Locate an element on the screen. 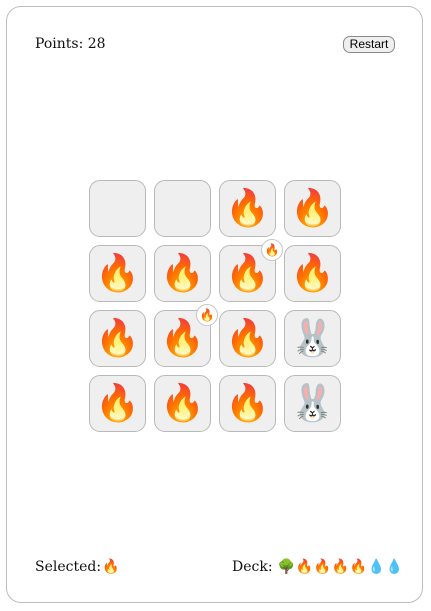  tile-r4c2: 🔥 is located at coordinates (182, 403).